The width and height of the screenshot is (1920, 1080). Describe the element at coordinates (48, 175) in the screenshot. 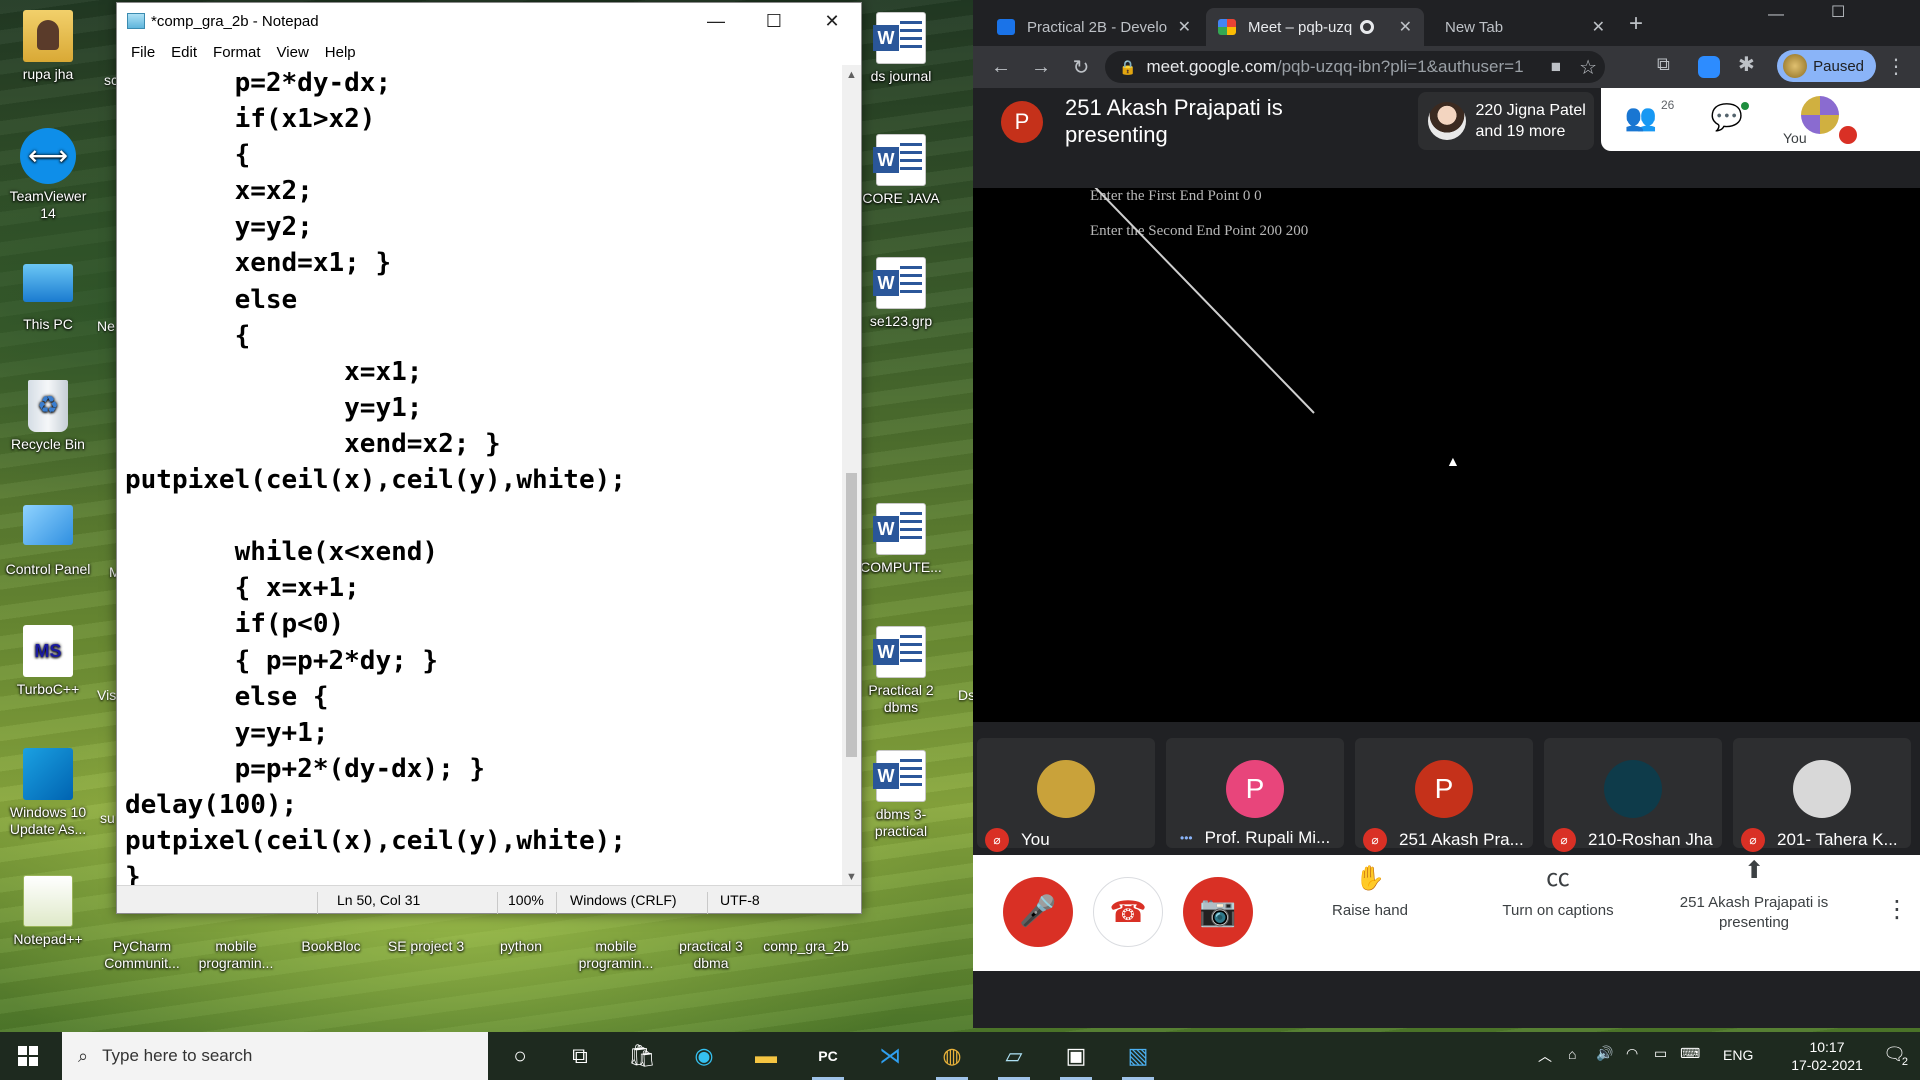

I see `desktop-icon-teamviewer: ⟷ TeamViewer 14` at that location.